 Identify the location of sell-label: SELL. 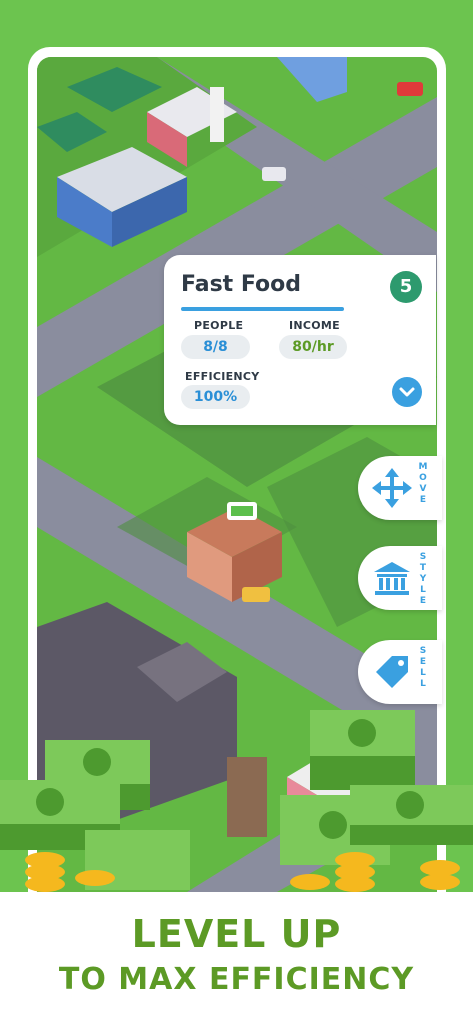
(423, 667).